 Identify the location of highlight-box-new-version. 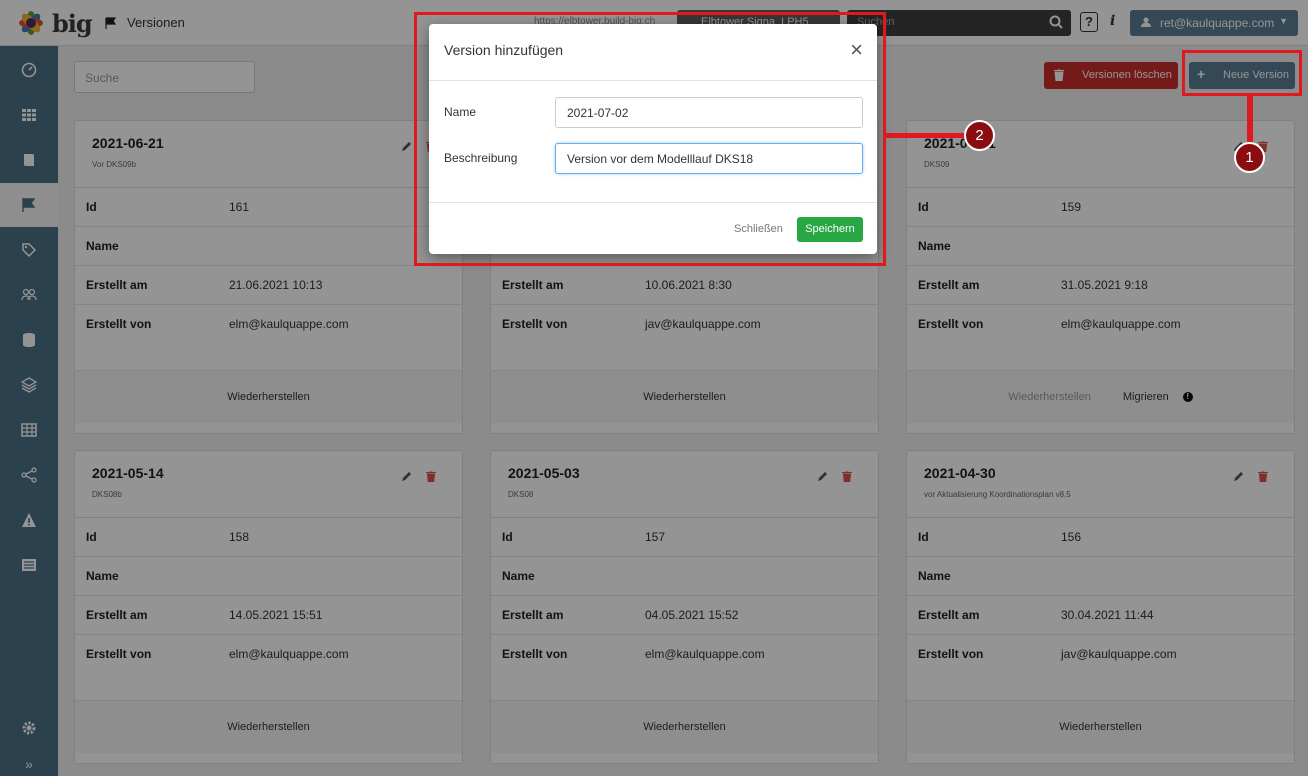
(1242, 73).